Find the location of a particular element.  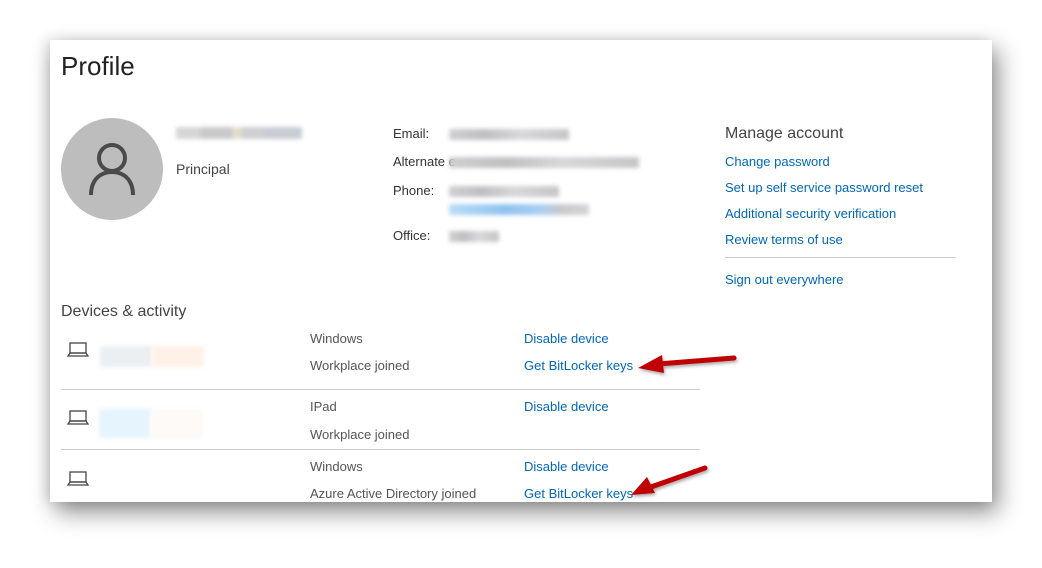

review-terms-of-use-link: Review terms of use is located at coordinates (784, 239).